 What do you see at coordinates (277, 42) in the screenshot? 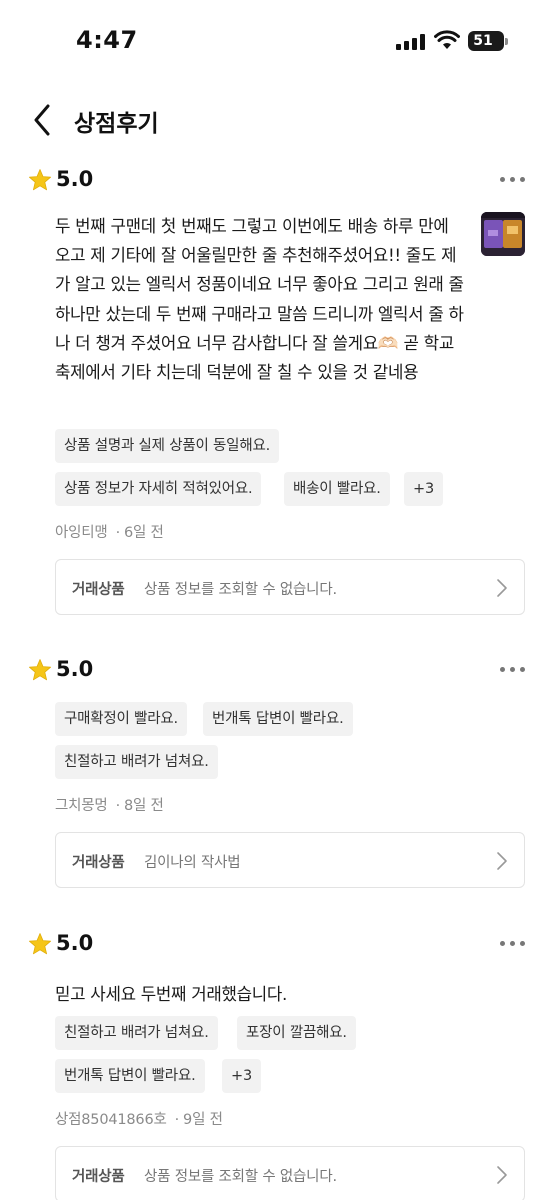
I see `status-bar: 4:47 51` at bounding box center [277, 42].